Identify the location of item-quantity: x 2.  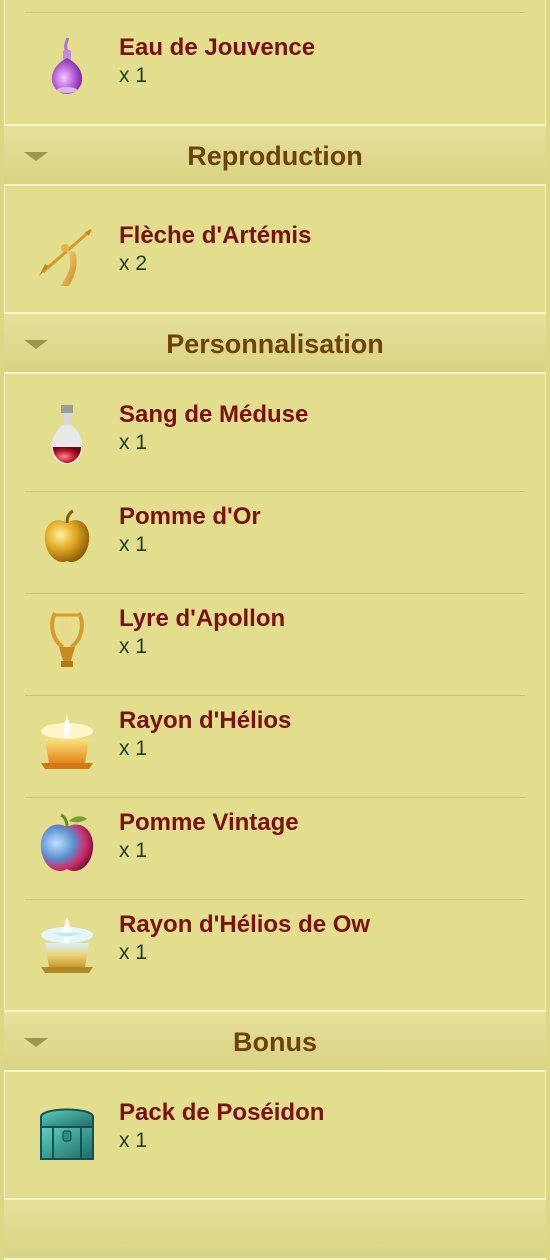
(133, 263).